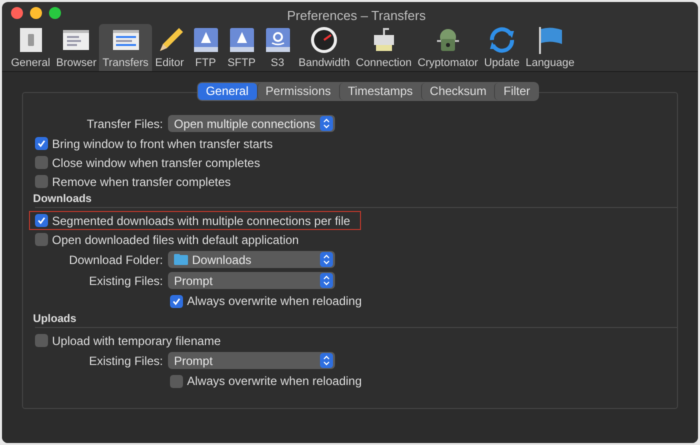  I want to click on section-heading: Downloads, so click(63, 199).